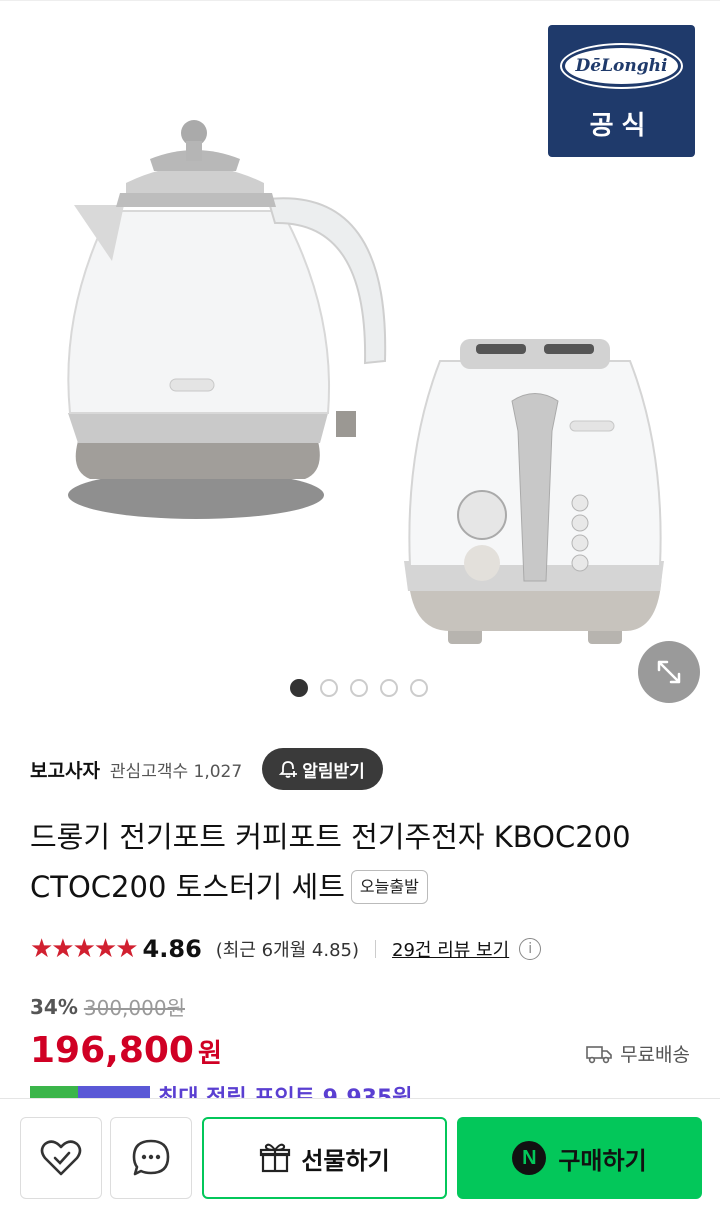 Image resolution: width=720 pixels, height=1225 pixels. Describe the element at coordinates (389, 887) in the screenshot. I see `today-shipping-chip: 오늘출발` at that location.